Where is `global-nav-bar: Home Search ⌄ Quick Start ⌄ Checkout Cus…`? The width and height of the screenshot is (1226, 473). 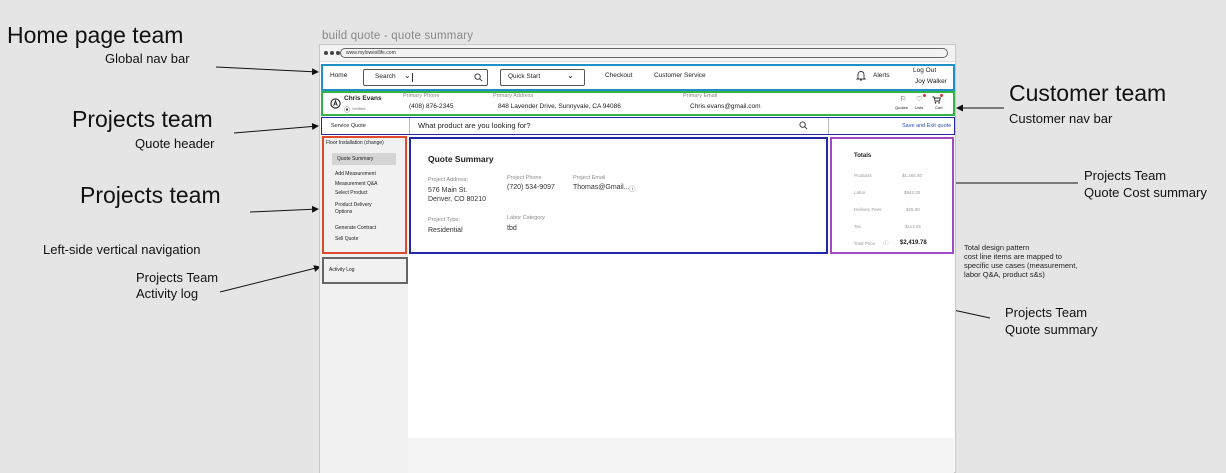
global-nav-bar: Home Search ⌄ Quick Start ⌄ Checkout Cus… is located at coordinates (638, 77).